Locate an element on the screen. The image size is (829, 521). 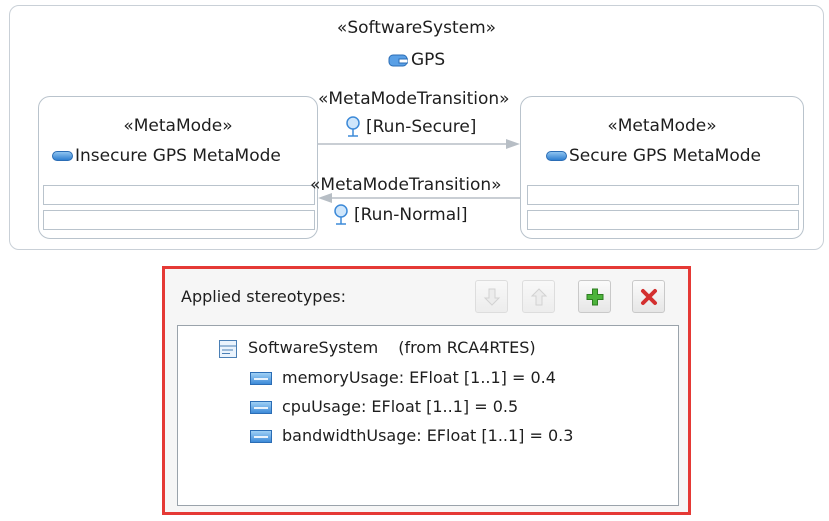
metamode-insecure-title: Insecure GPS MetaMode is located at coordinates (166, 156).